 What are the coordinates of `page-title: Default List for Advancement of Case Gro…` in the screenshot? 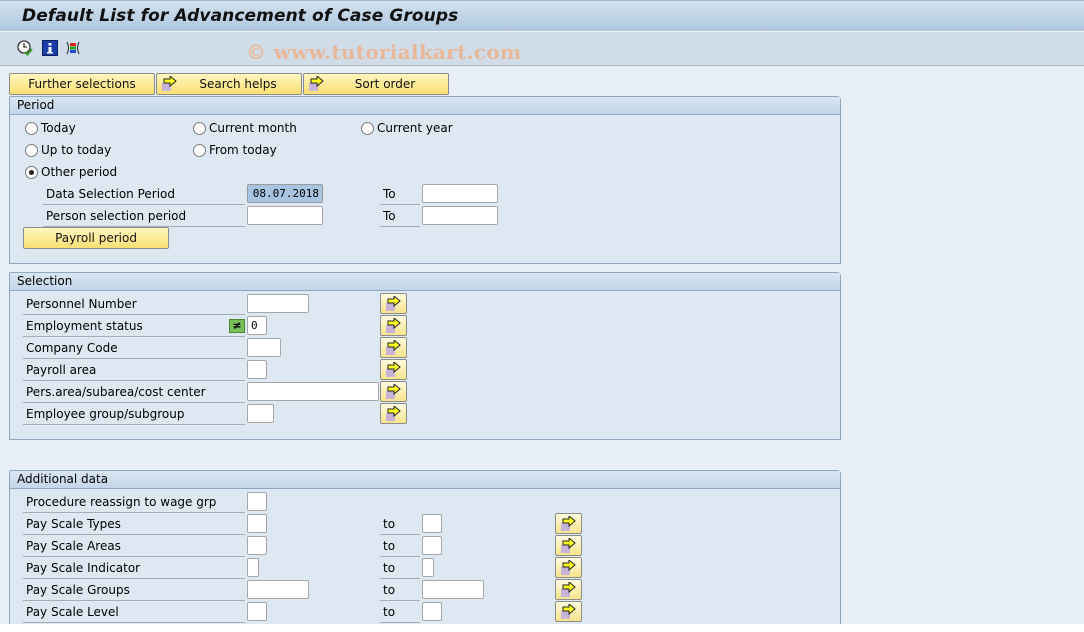 It's located at (240, 16).